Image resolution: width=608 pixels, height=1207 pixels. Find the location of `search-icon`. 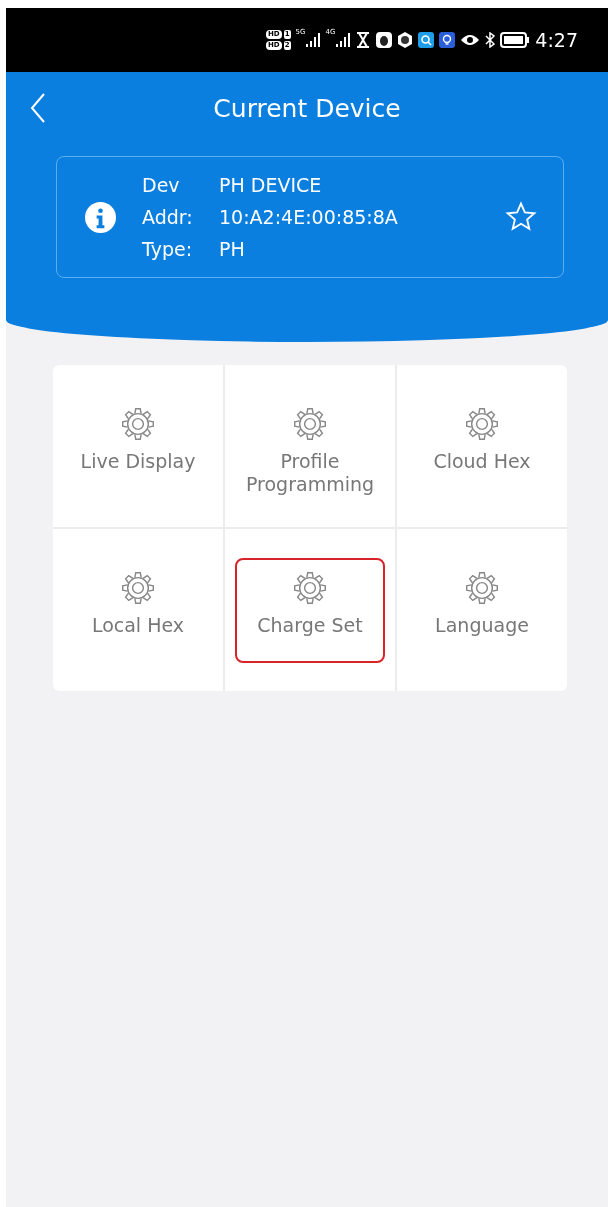

search-icon is located at coordinates (426, 40).